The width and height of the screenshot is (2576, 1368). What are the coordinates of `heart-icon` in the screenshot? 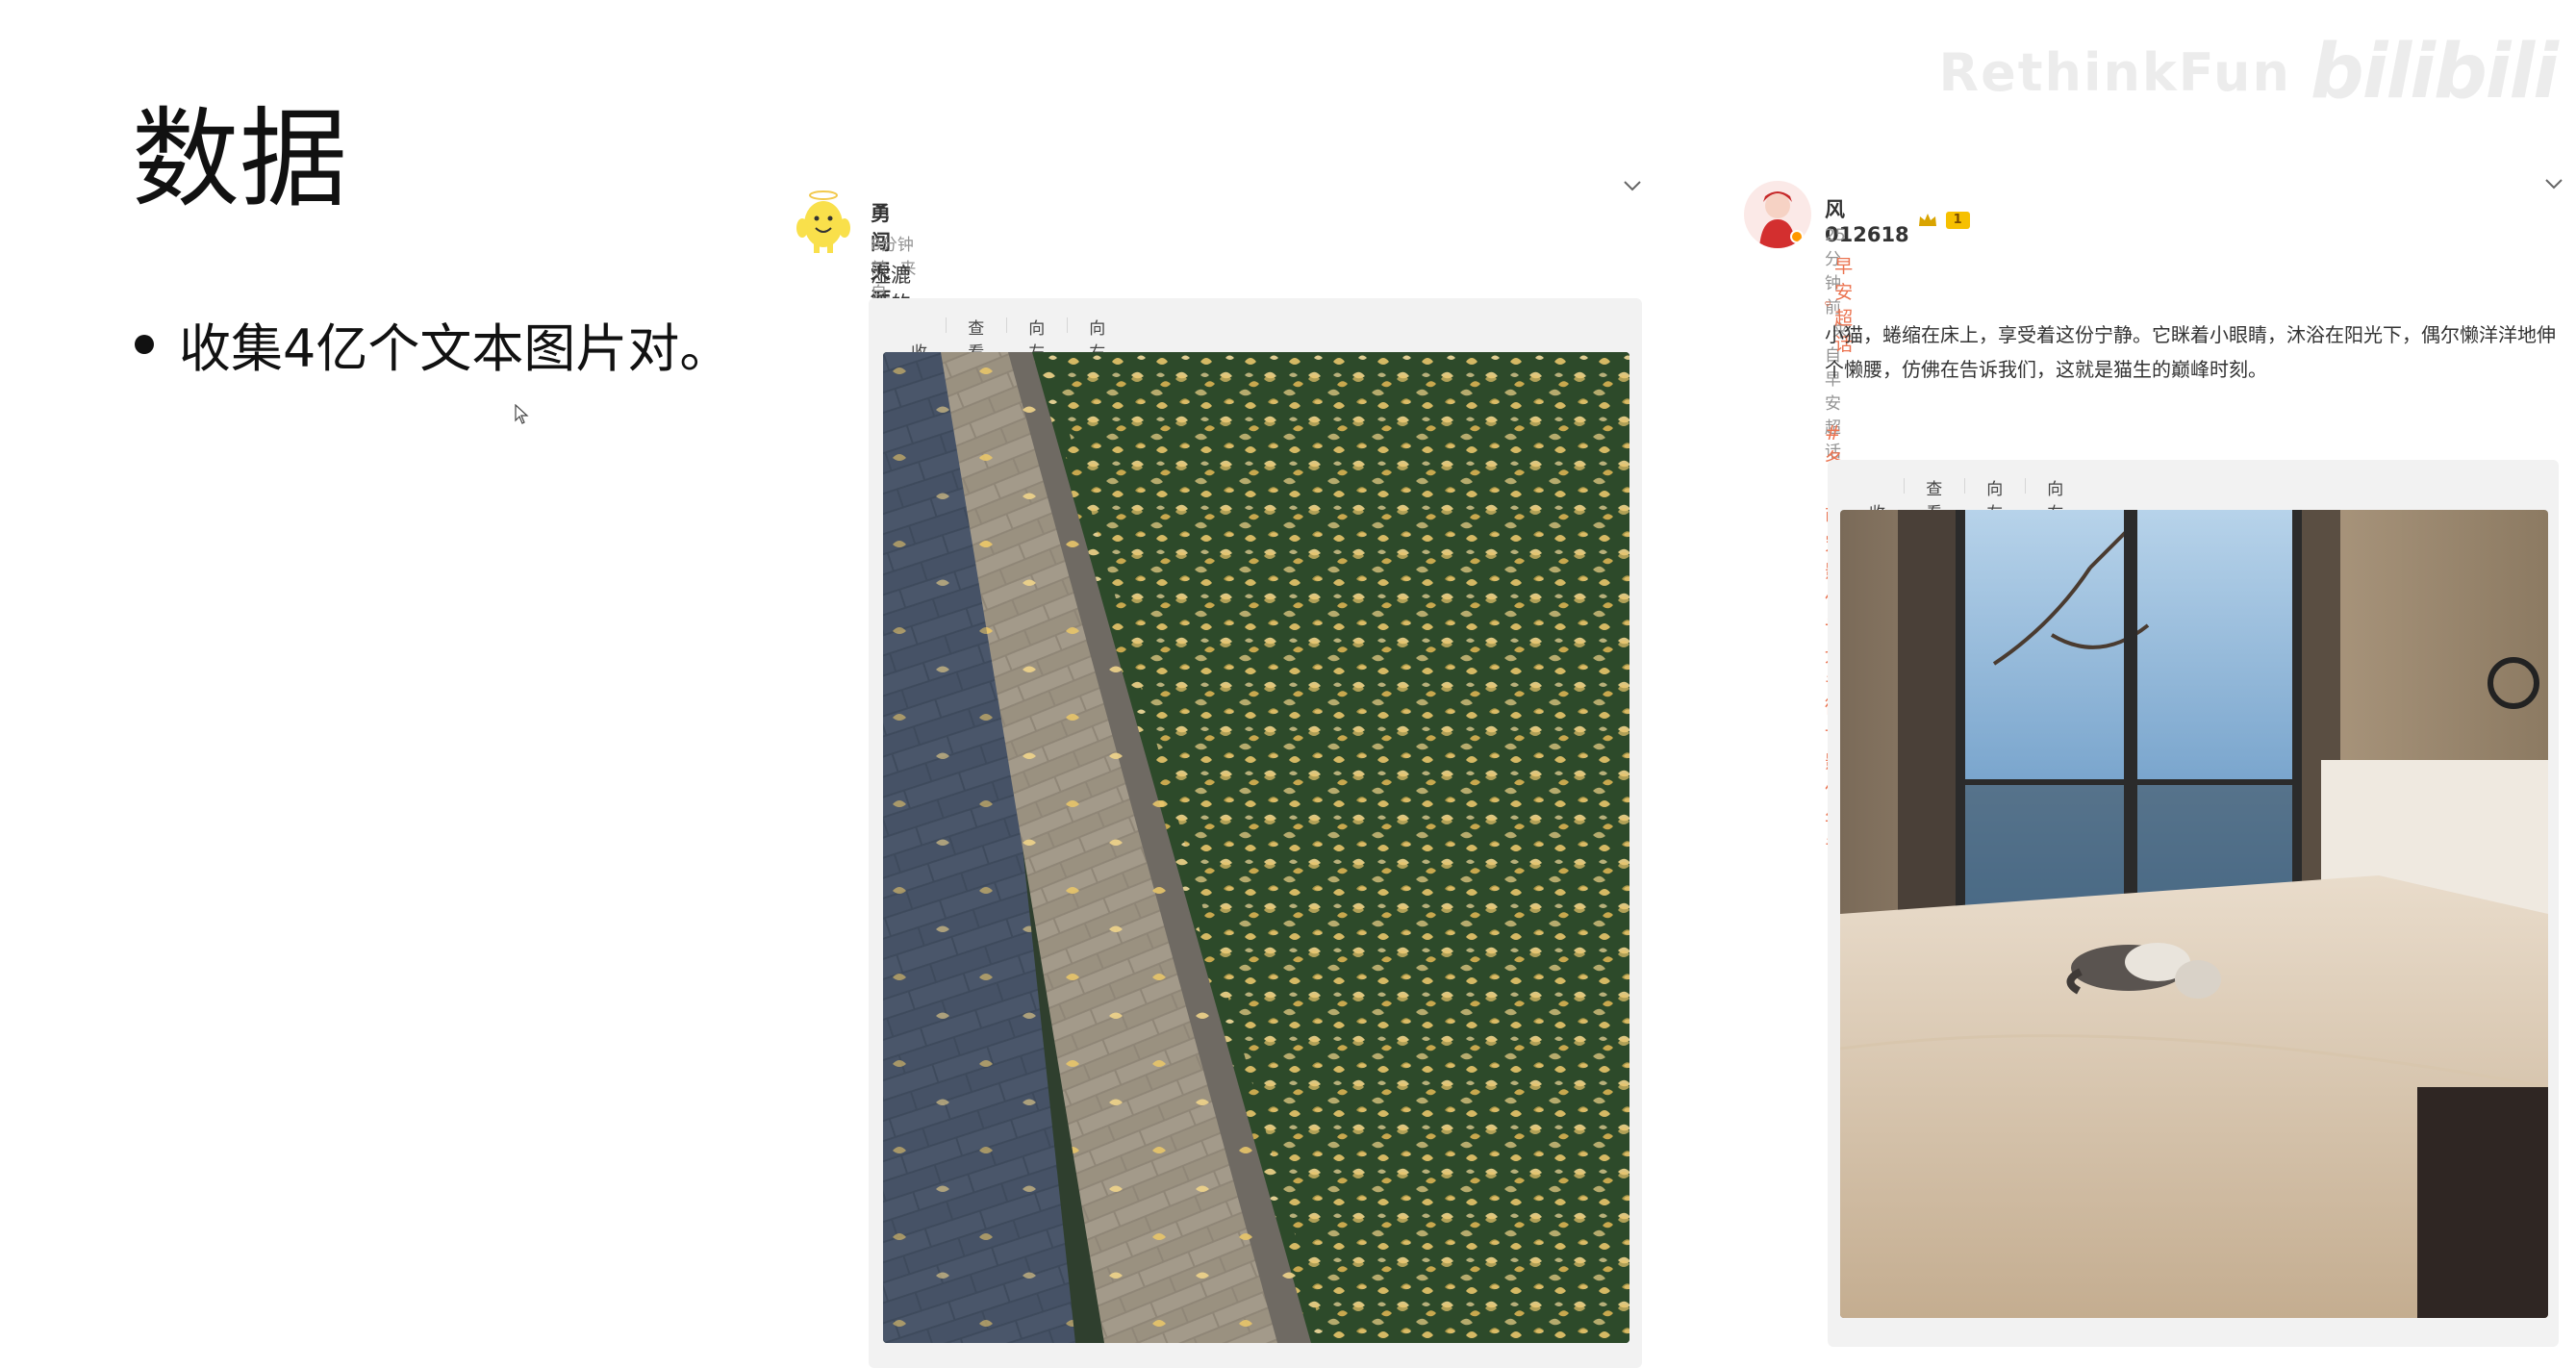 It's located at (1828, 304).